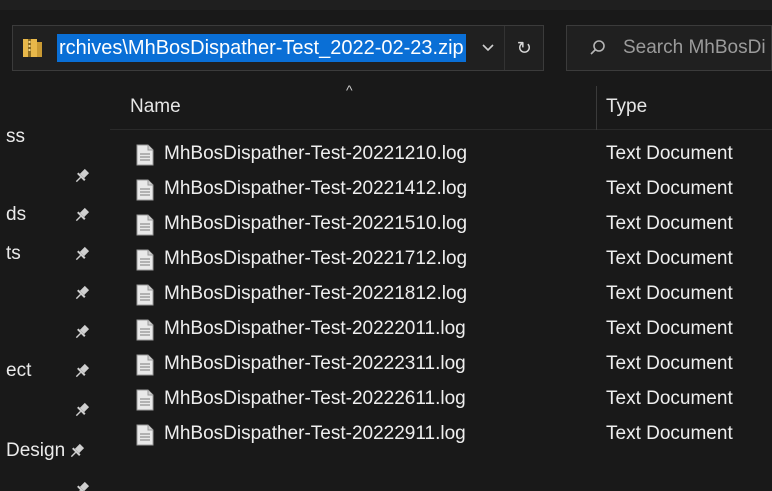  Describe the element at coordinates (315, 364) in the screenshot. I see `file-name: MhBosDispather-Test-20222311.log` at that location.